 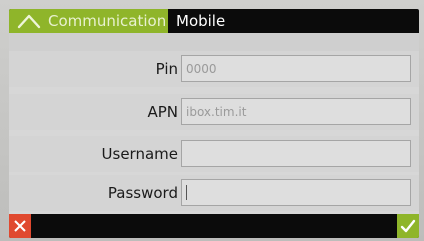 What do you see at coordinates (214, 42) in the screenshot?
I see `subheader-strip` at bounding box center [214, 42].